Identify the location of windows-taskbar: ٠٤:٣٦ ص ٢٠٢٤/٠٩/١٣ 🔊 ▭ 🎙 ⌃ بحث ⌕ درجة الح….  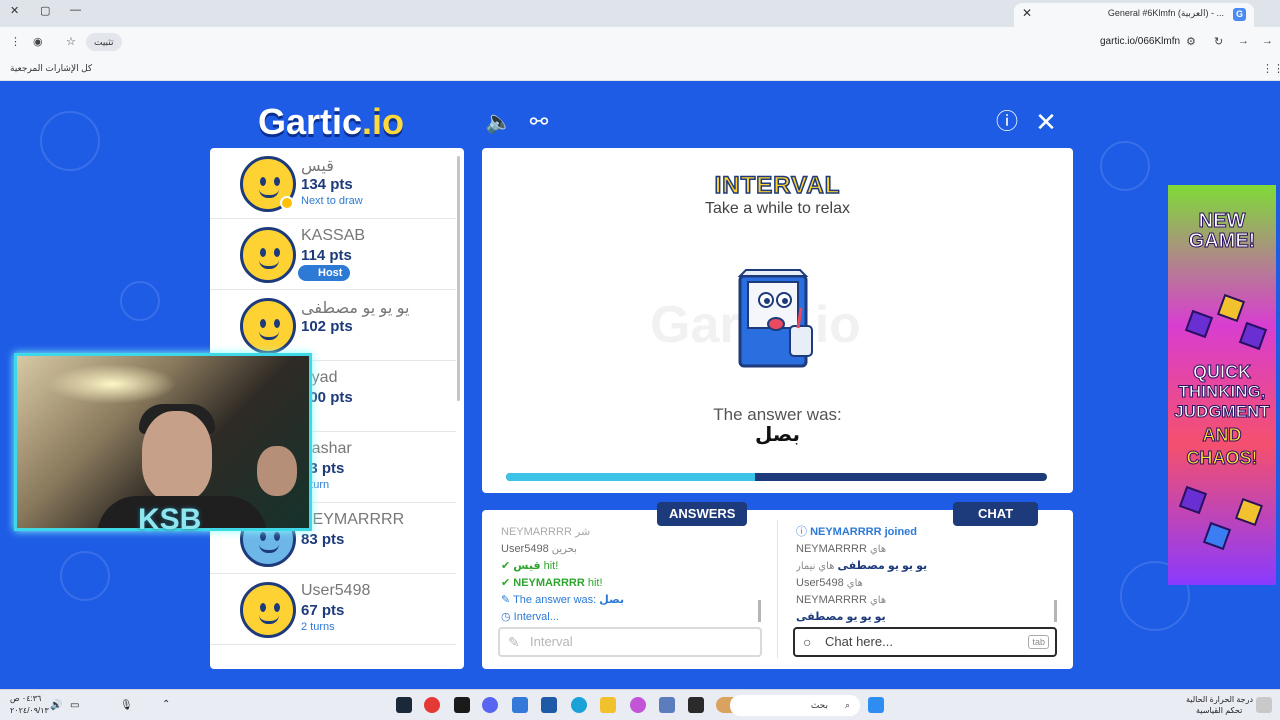
(640, 704).